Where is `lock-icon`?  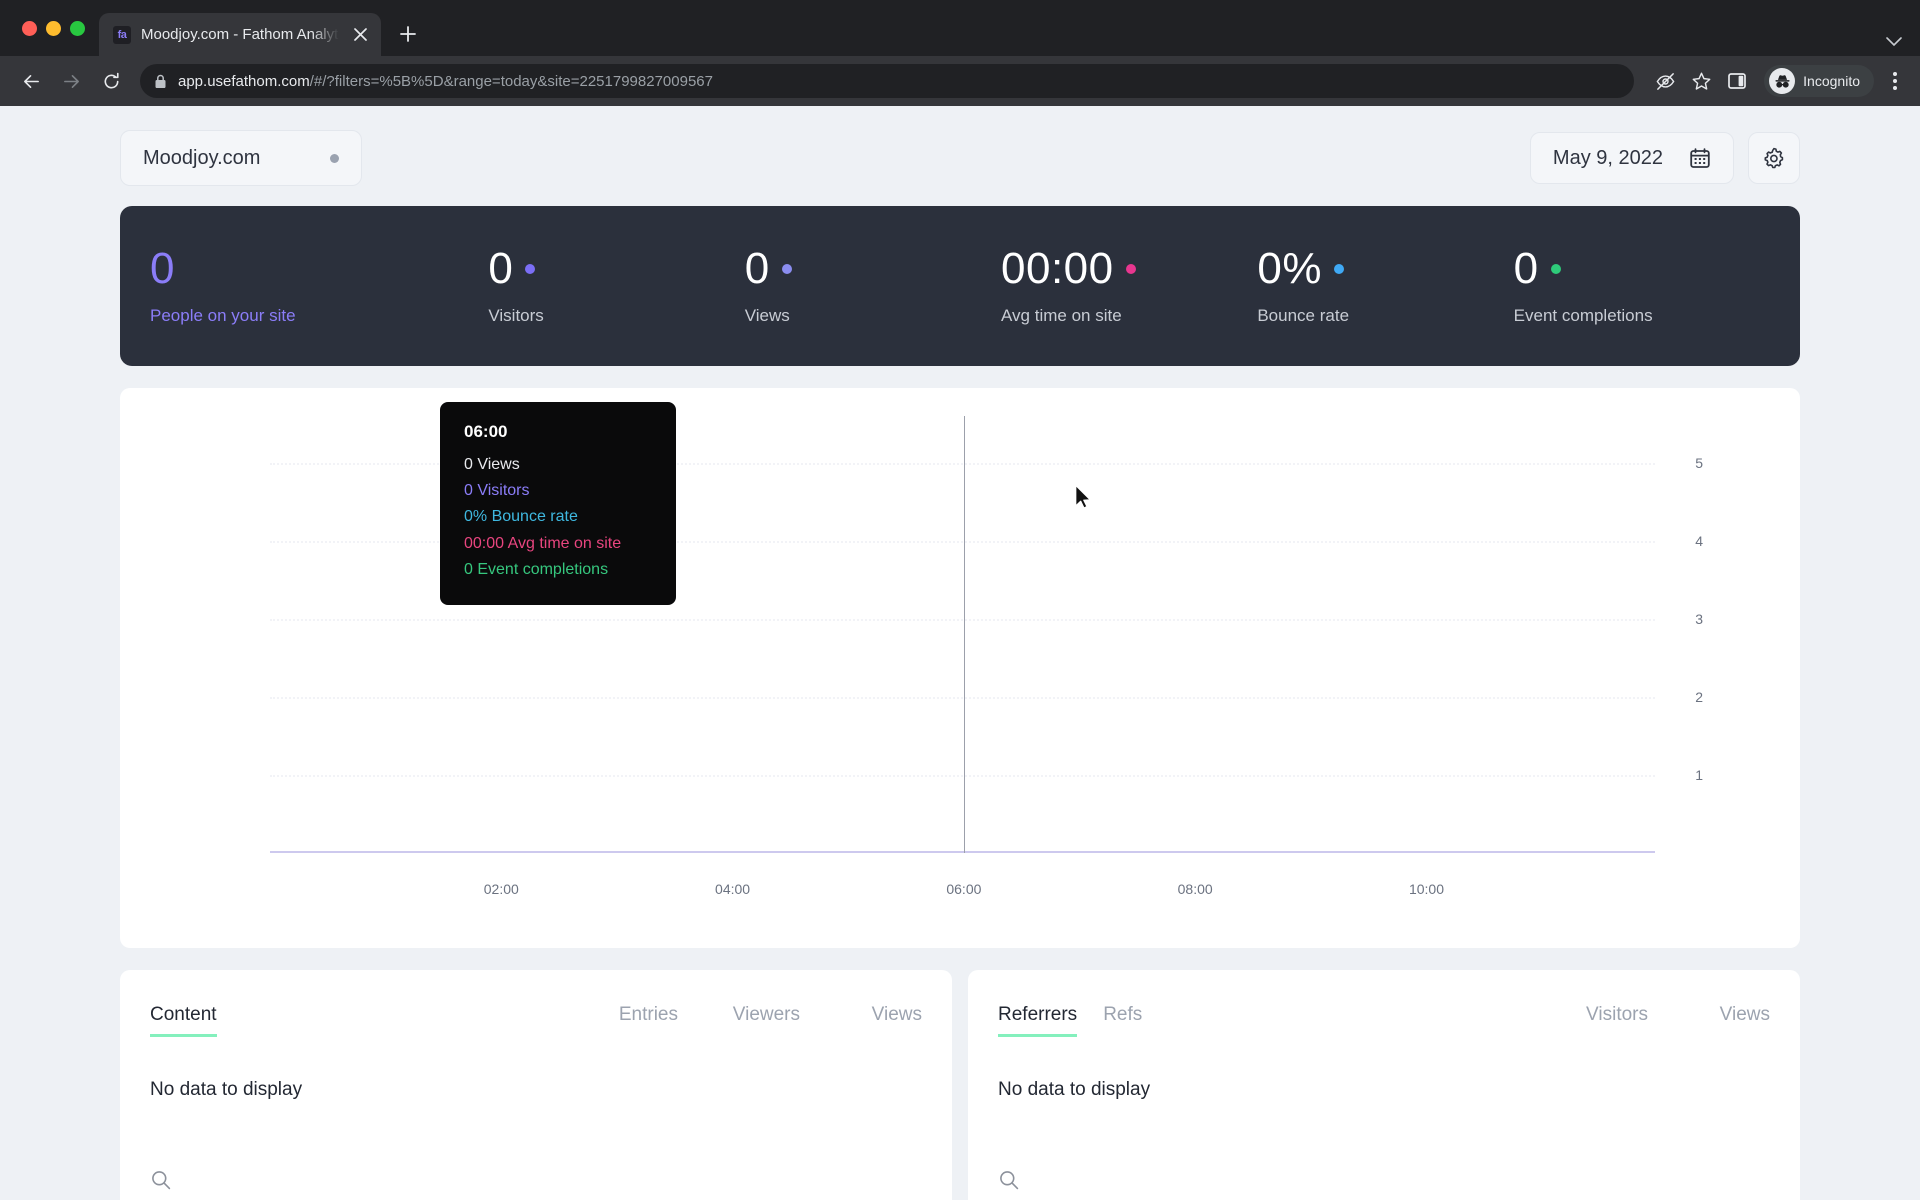 lock-icon is located at coordinates (160, 81).